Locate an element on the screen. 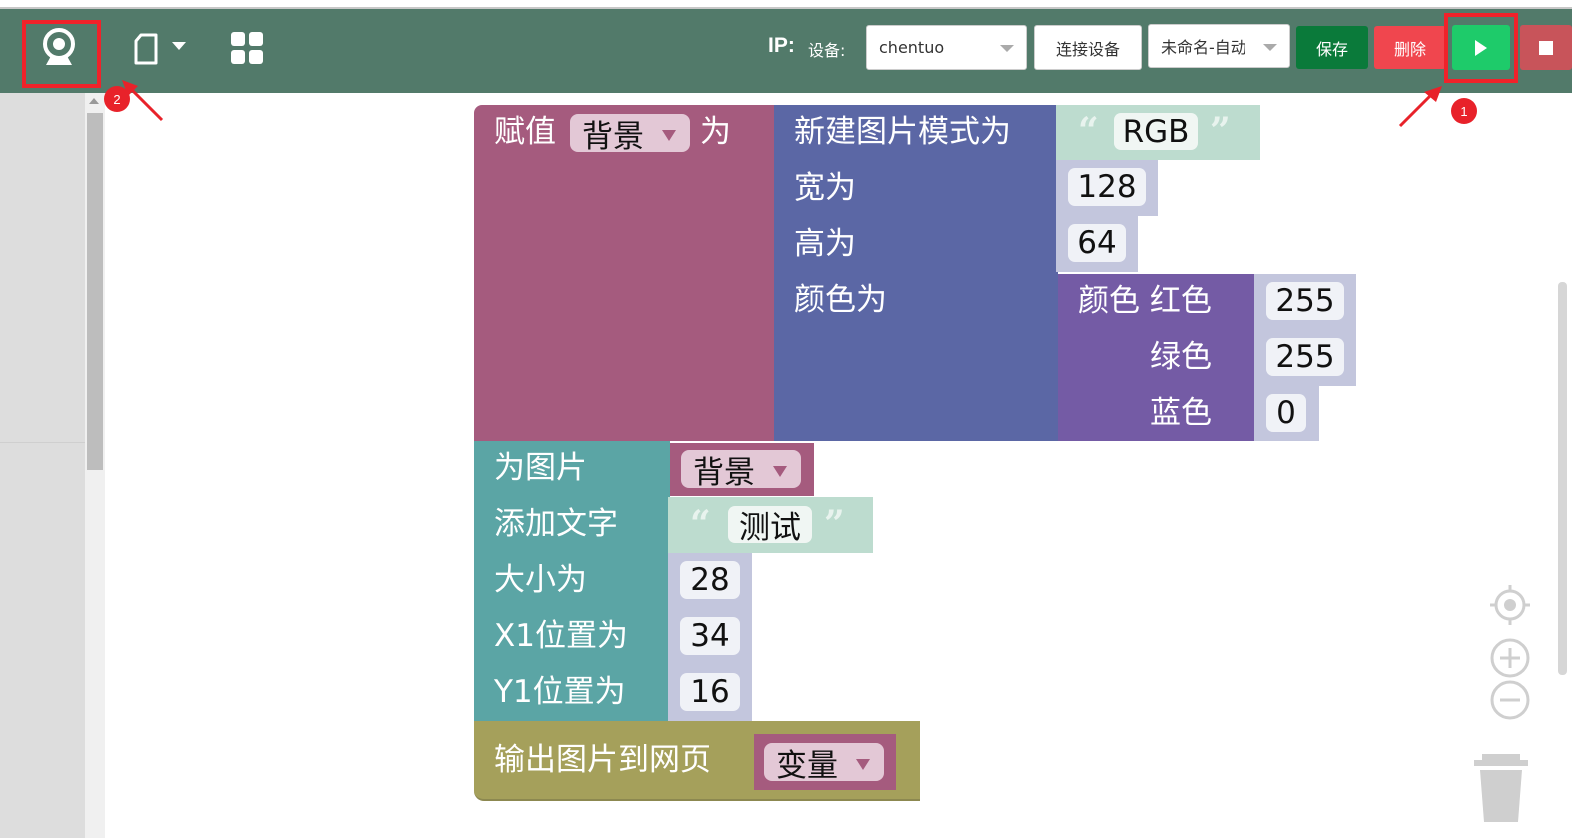 The width and height of the screenshot is (1572, 838). scroll-up-icon is located at coordinates (94, 101).